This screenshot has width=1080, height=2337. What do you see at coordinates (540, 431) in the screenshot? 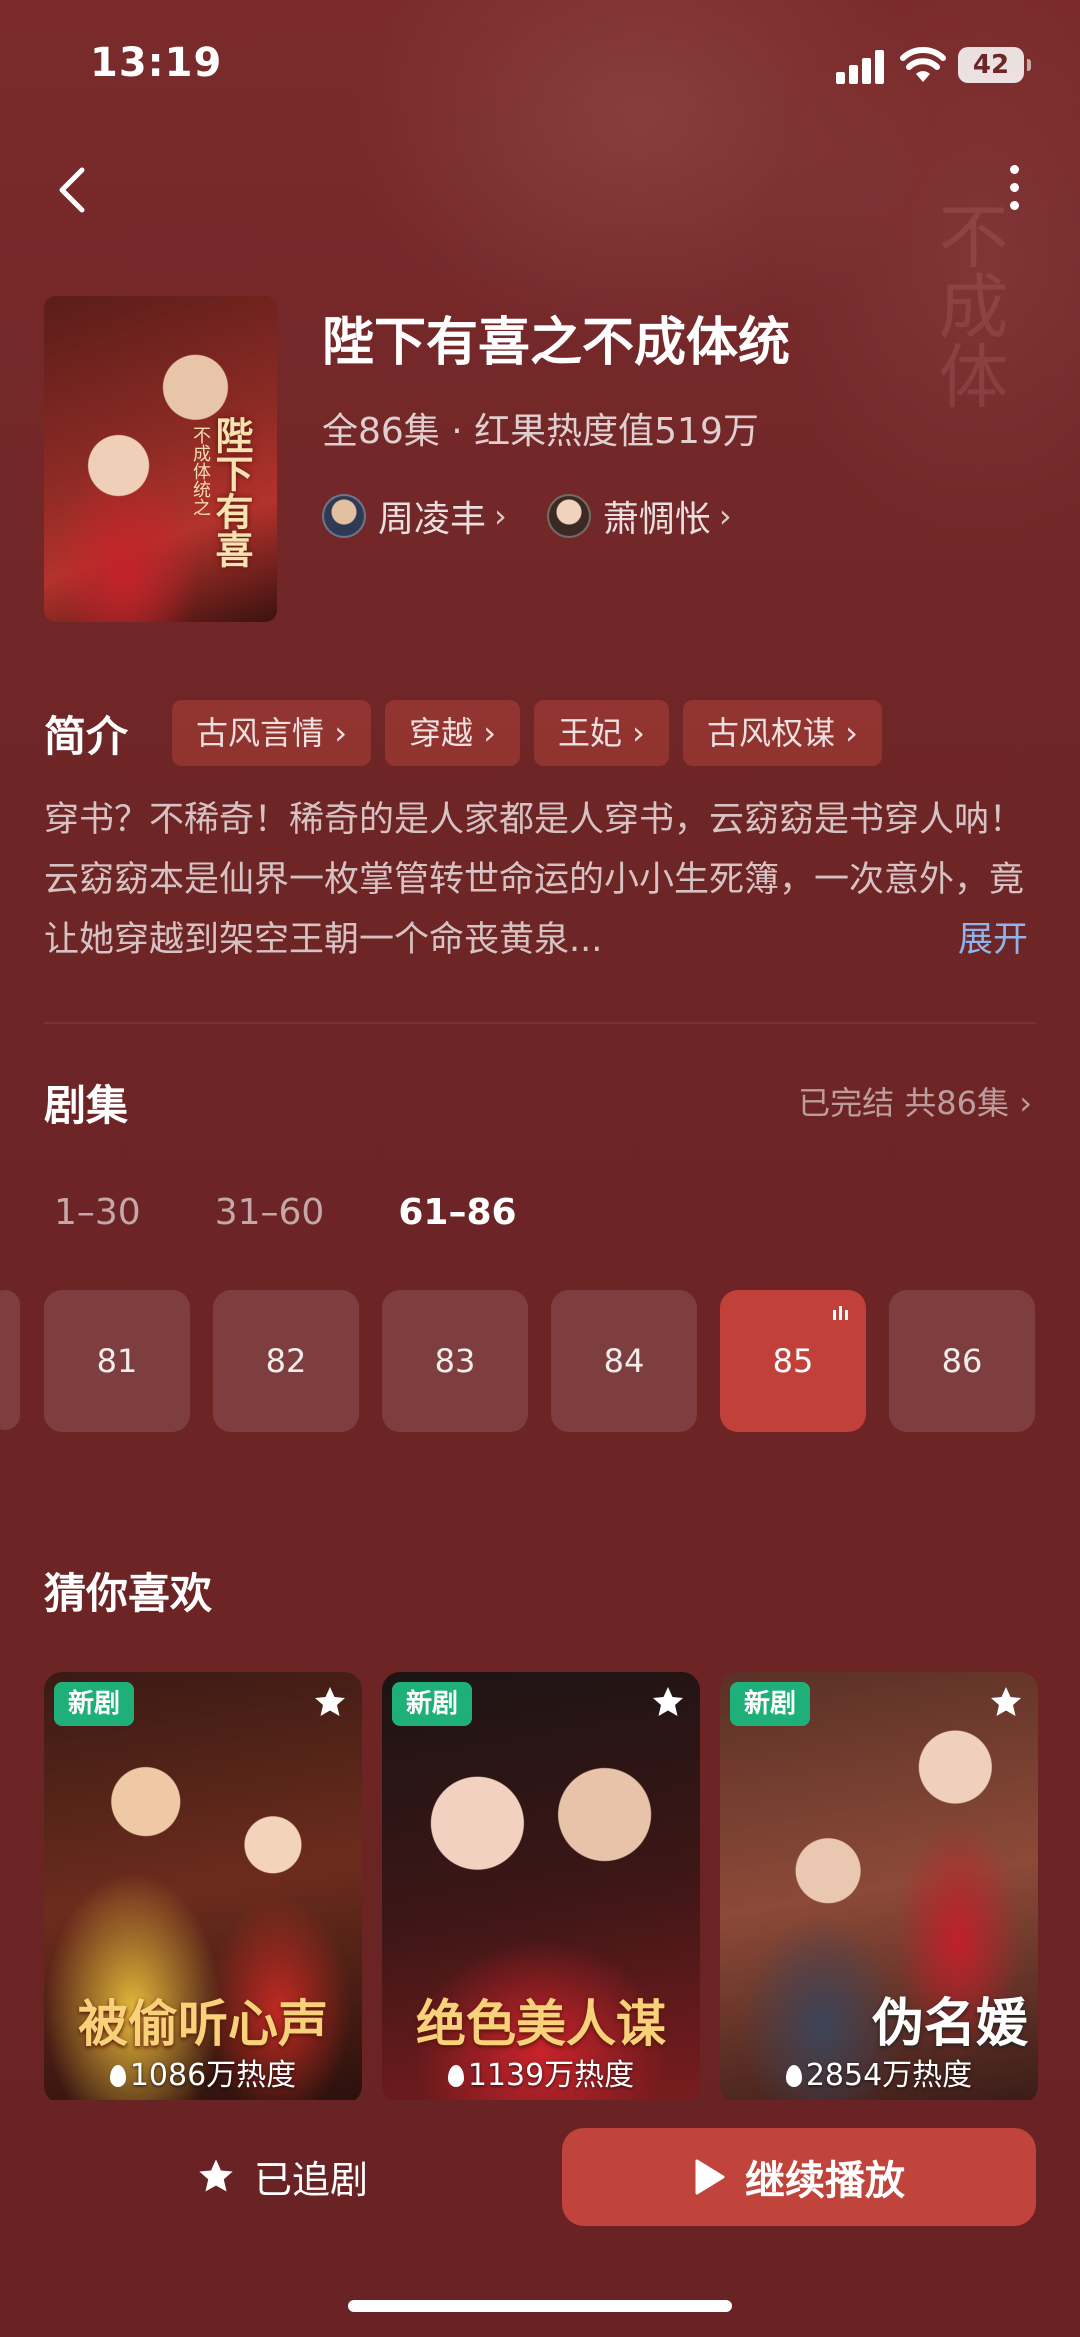
I see `drama-meta: 全86集 · 红果热度值519万` at bounding box center [540, 431].